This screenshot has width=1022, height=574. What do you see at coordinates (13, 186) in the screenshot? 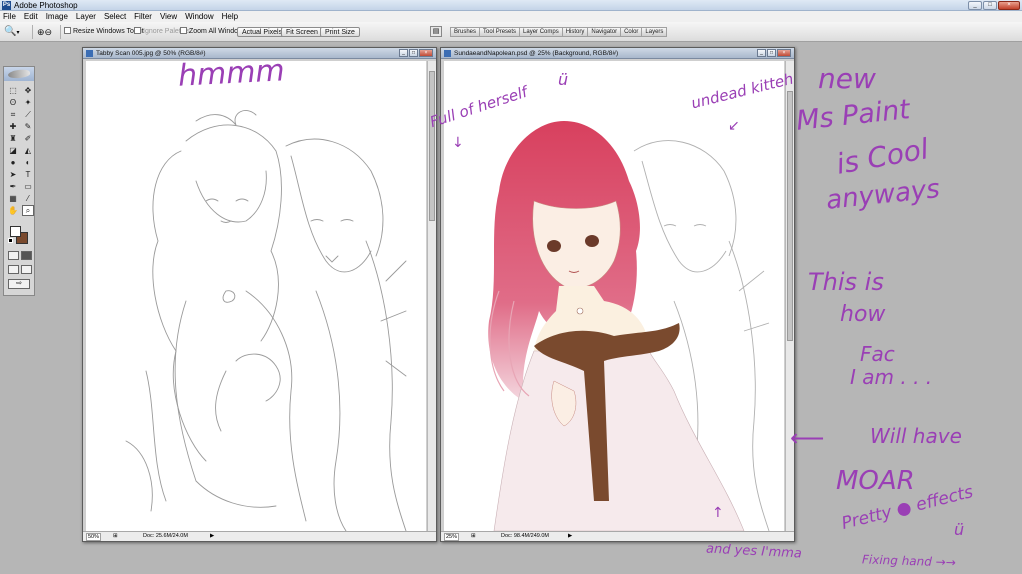
I see `pen-icon: ✒` at bounding box center [13, 186].